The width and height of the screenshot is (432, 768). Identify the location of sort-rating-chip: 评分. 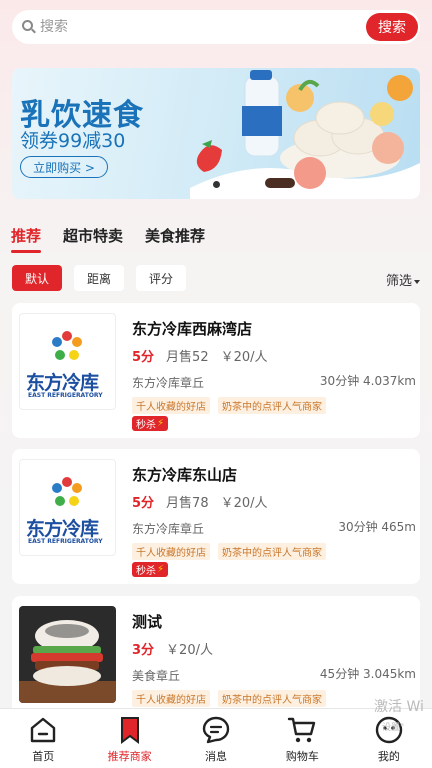
(161, 278).